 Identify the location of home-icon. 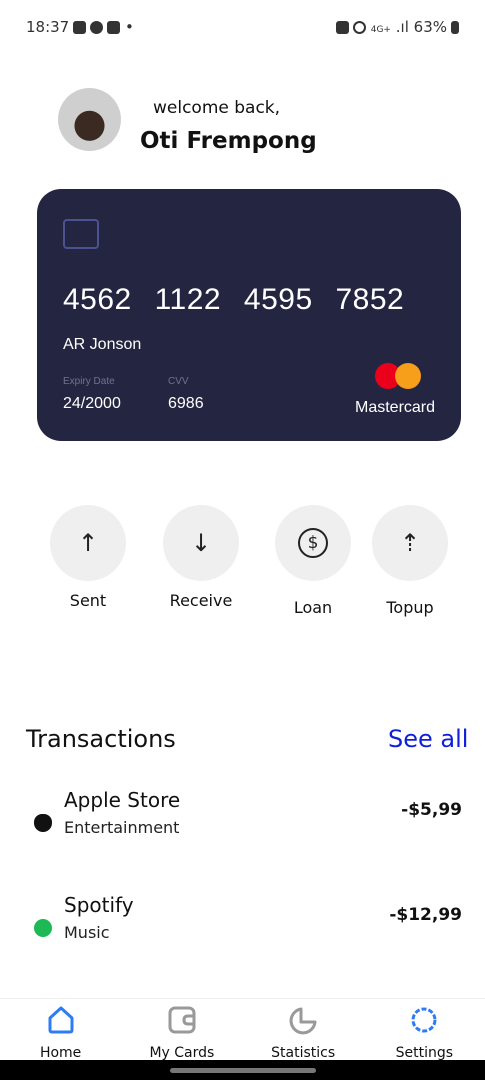
(61, 1020).